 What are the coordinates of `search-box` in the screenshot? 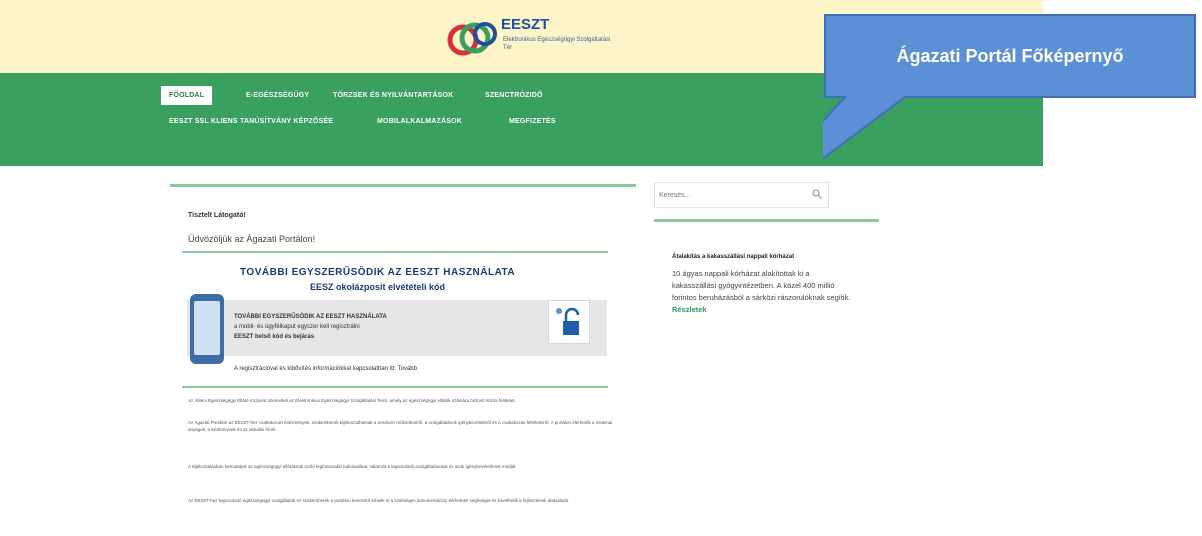 It's located at (741, 195).